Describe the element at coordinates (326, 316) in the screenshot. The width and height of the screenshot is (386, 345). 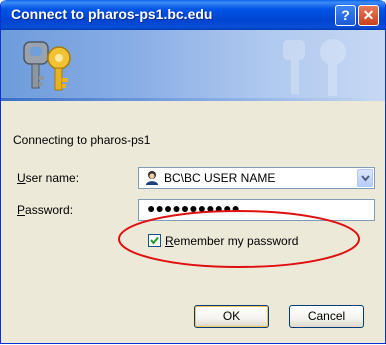
I see `cancel-button: Cancel` at that location.